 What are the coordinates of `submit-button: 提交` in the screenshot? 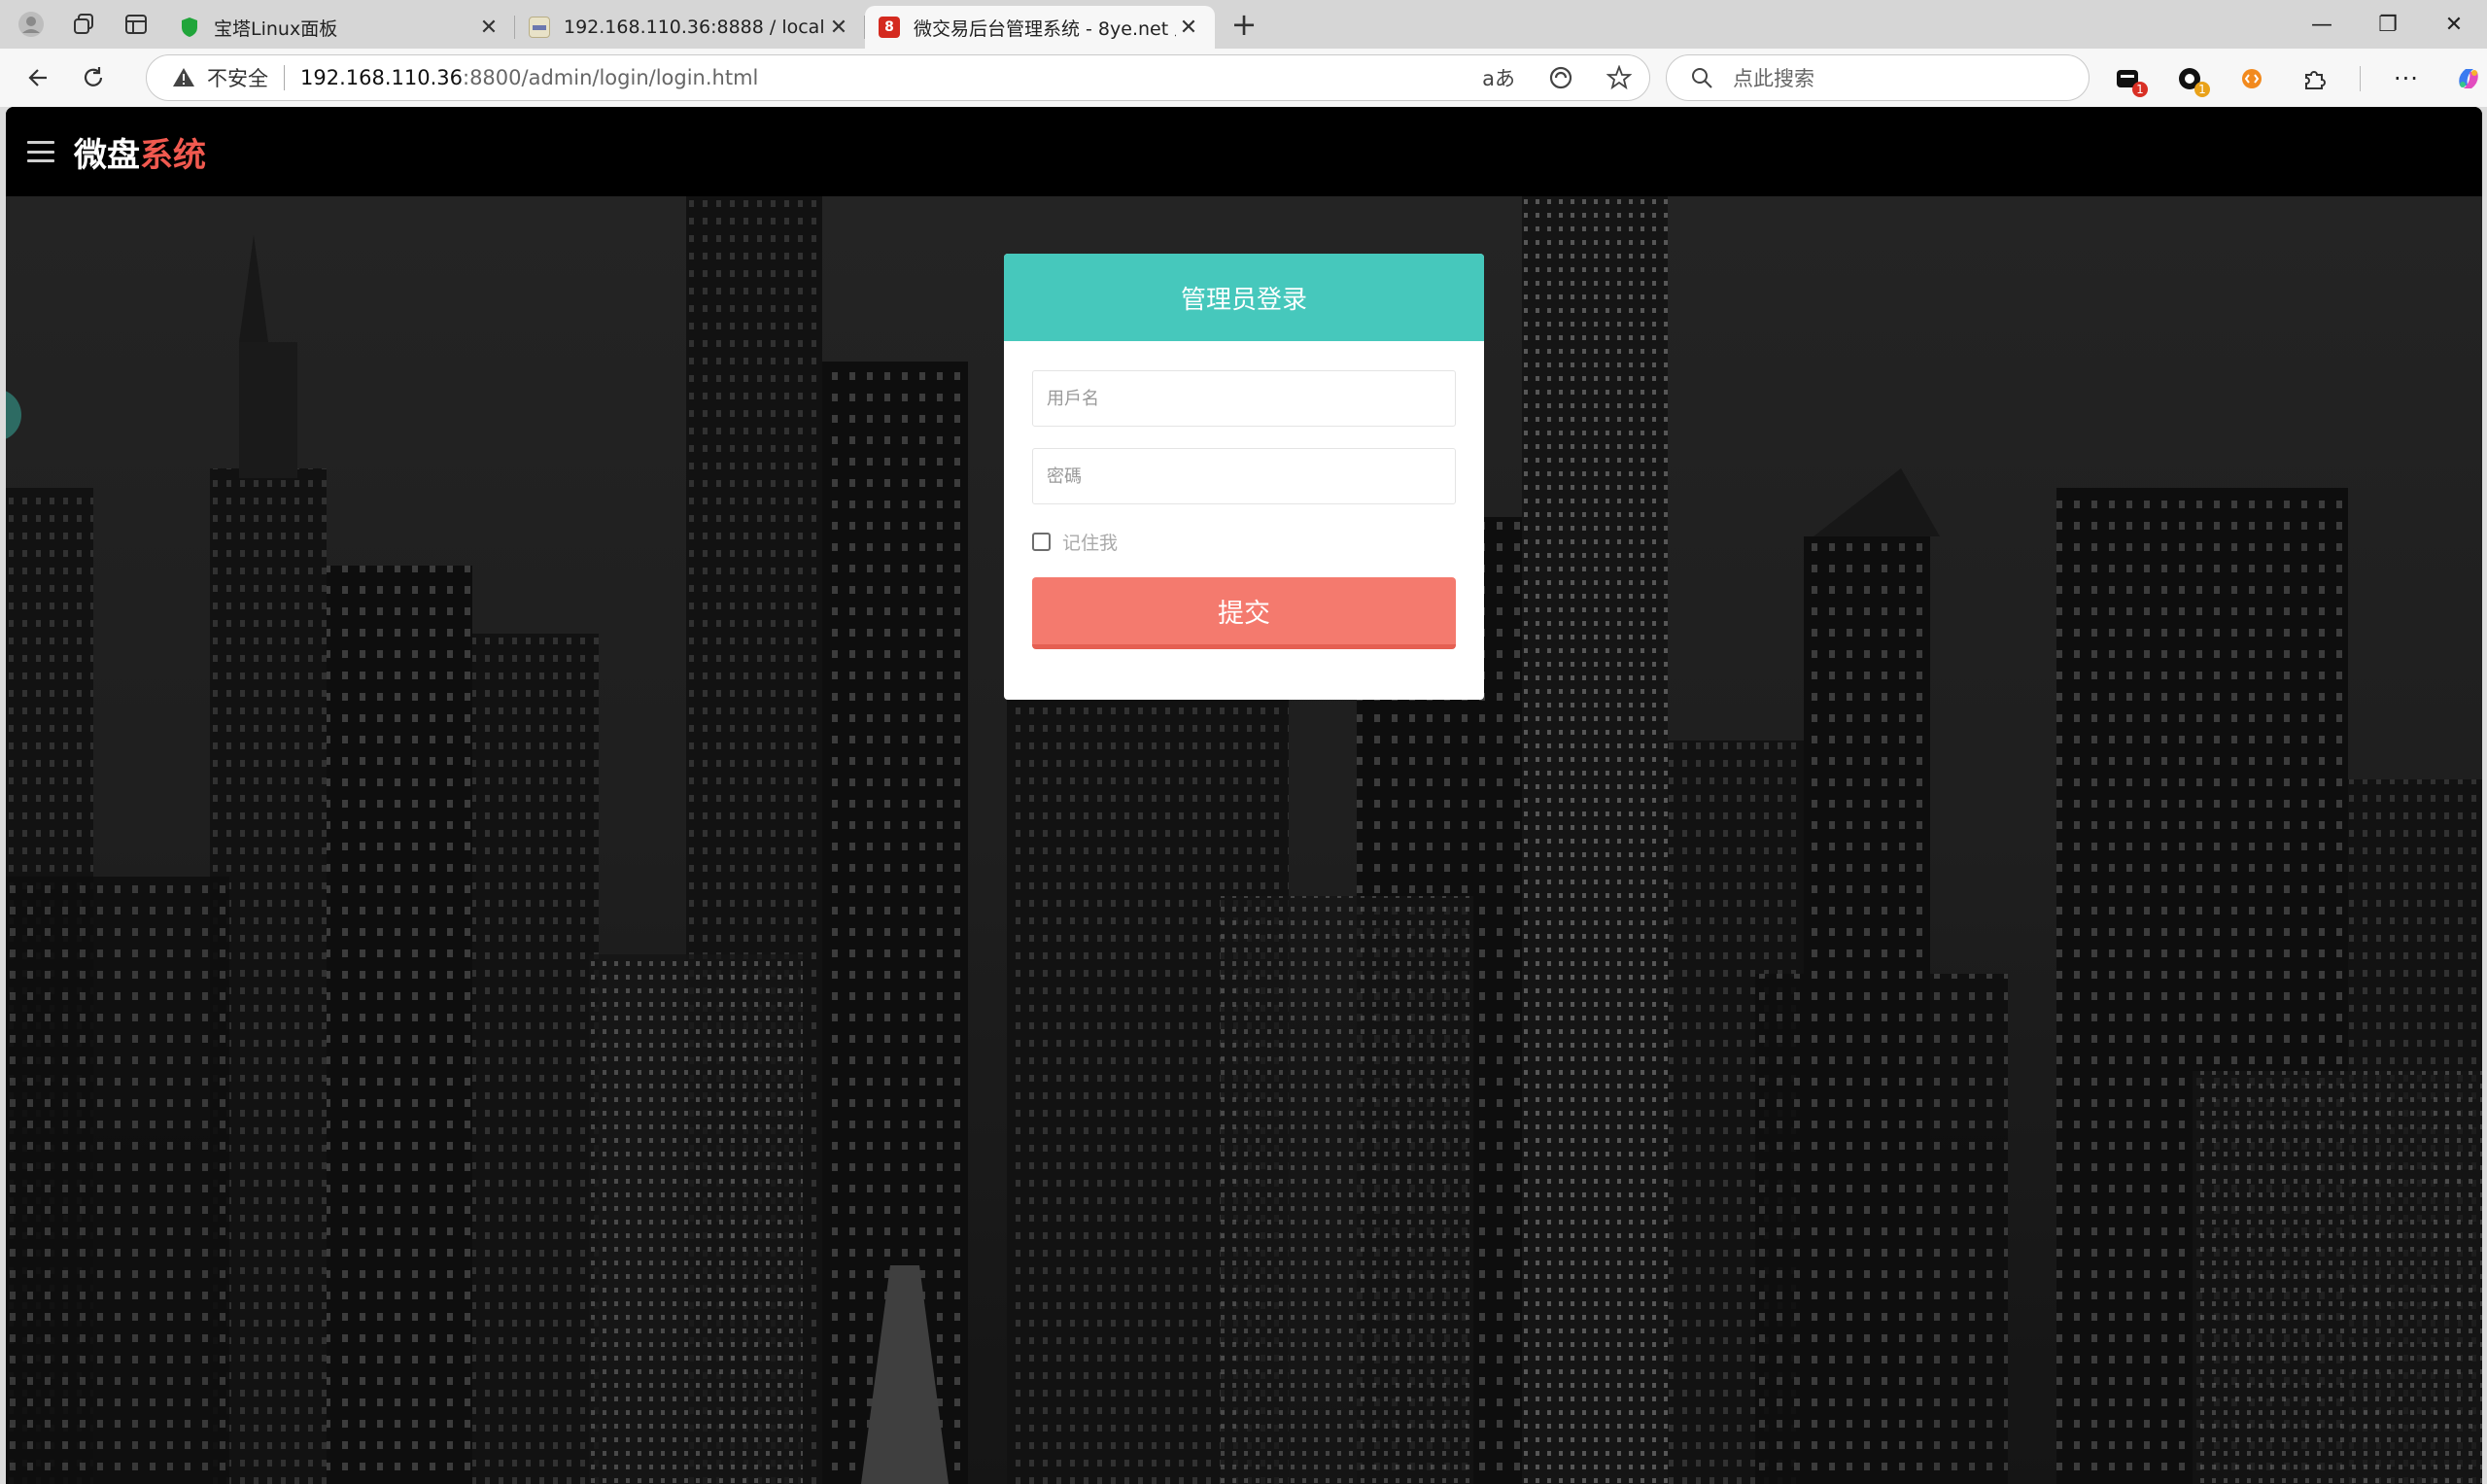 It's located at (1244, 613).